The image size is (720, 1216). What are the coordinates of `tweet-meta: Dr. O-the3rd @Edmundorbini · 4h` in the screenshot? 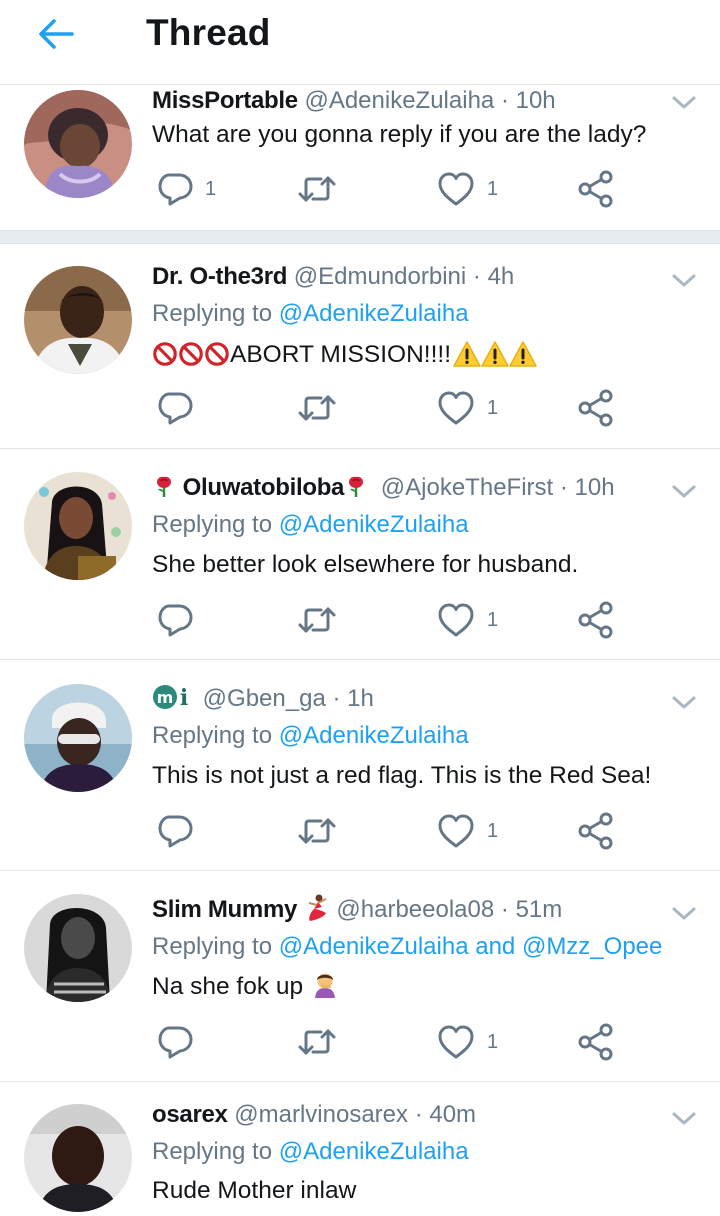 It's located at (333, 277).